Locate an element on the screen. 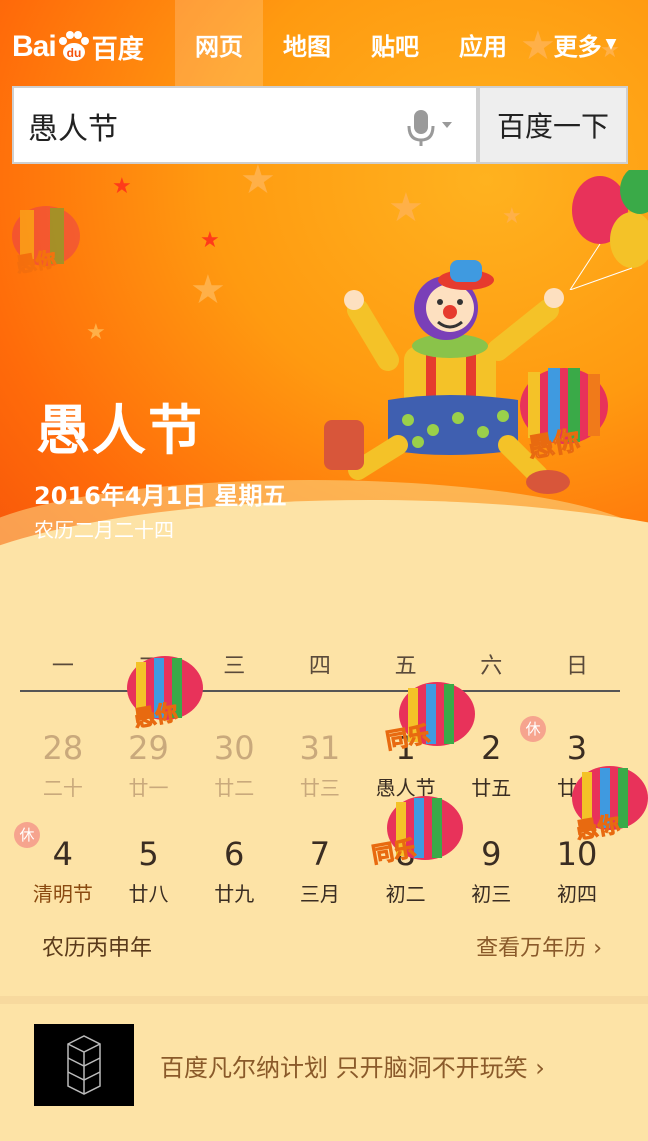 This screenshot has width=648, height=1141. day-number: 5 is located at coordinates (148, 854).